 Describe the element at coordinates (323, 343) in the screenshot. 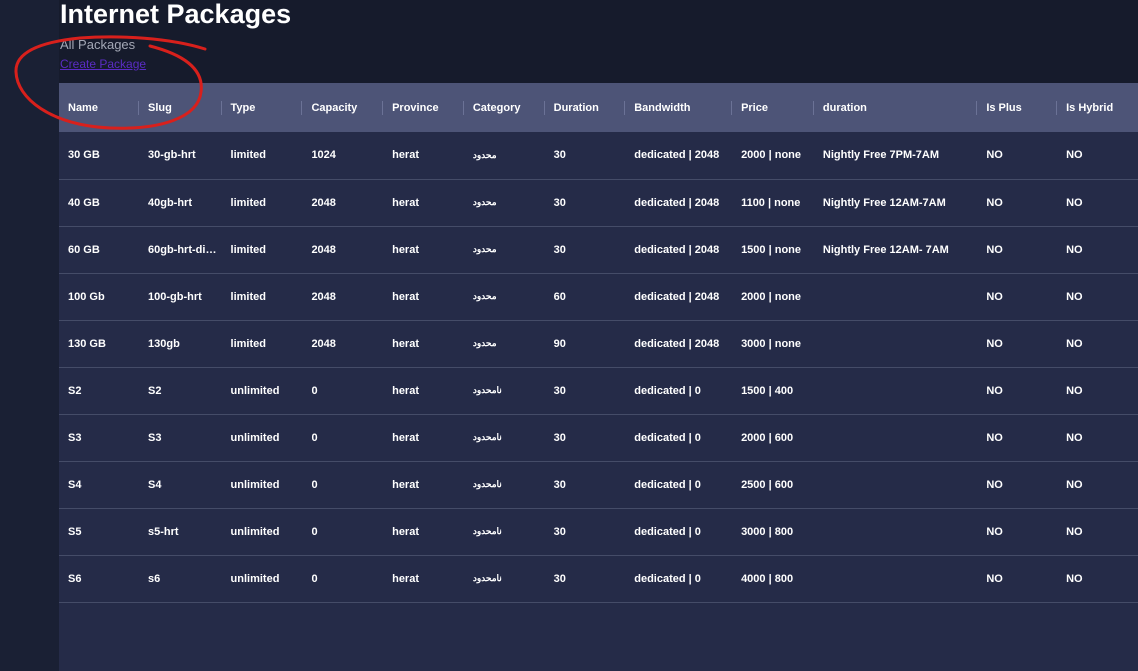

I see `cell-capacity: 2048` at that location.